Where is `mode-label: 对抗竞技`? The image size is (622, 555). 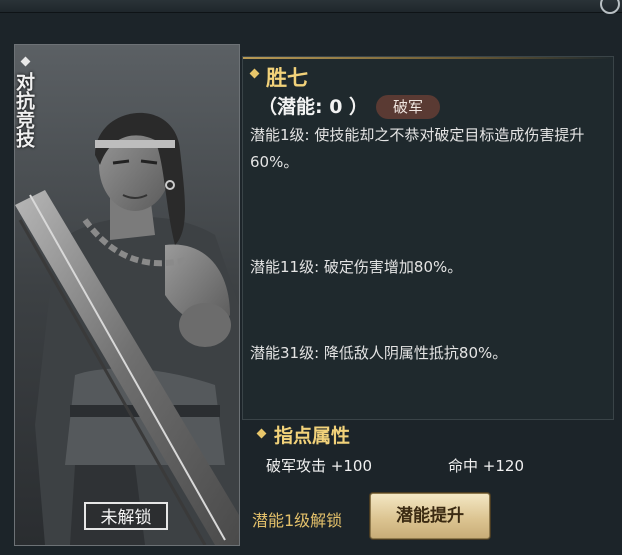 mode-label: 对抗竞技 is located at coordinates (24, 110).